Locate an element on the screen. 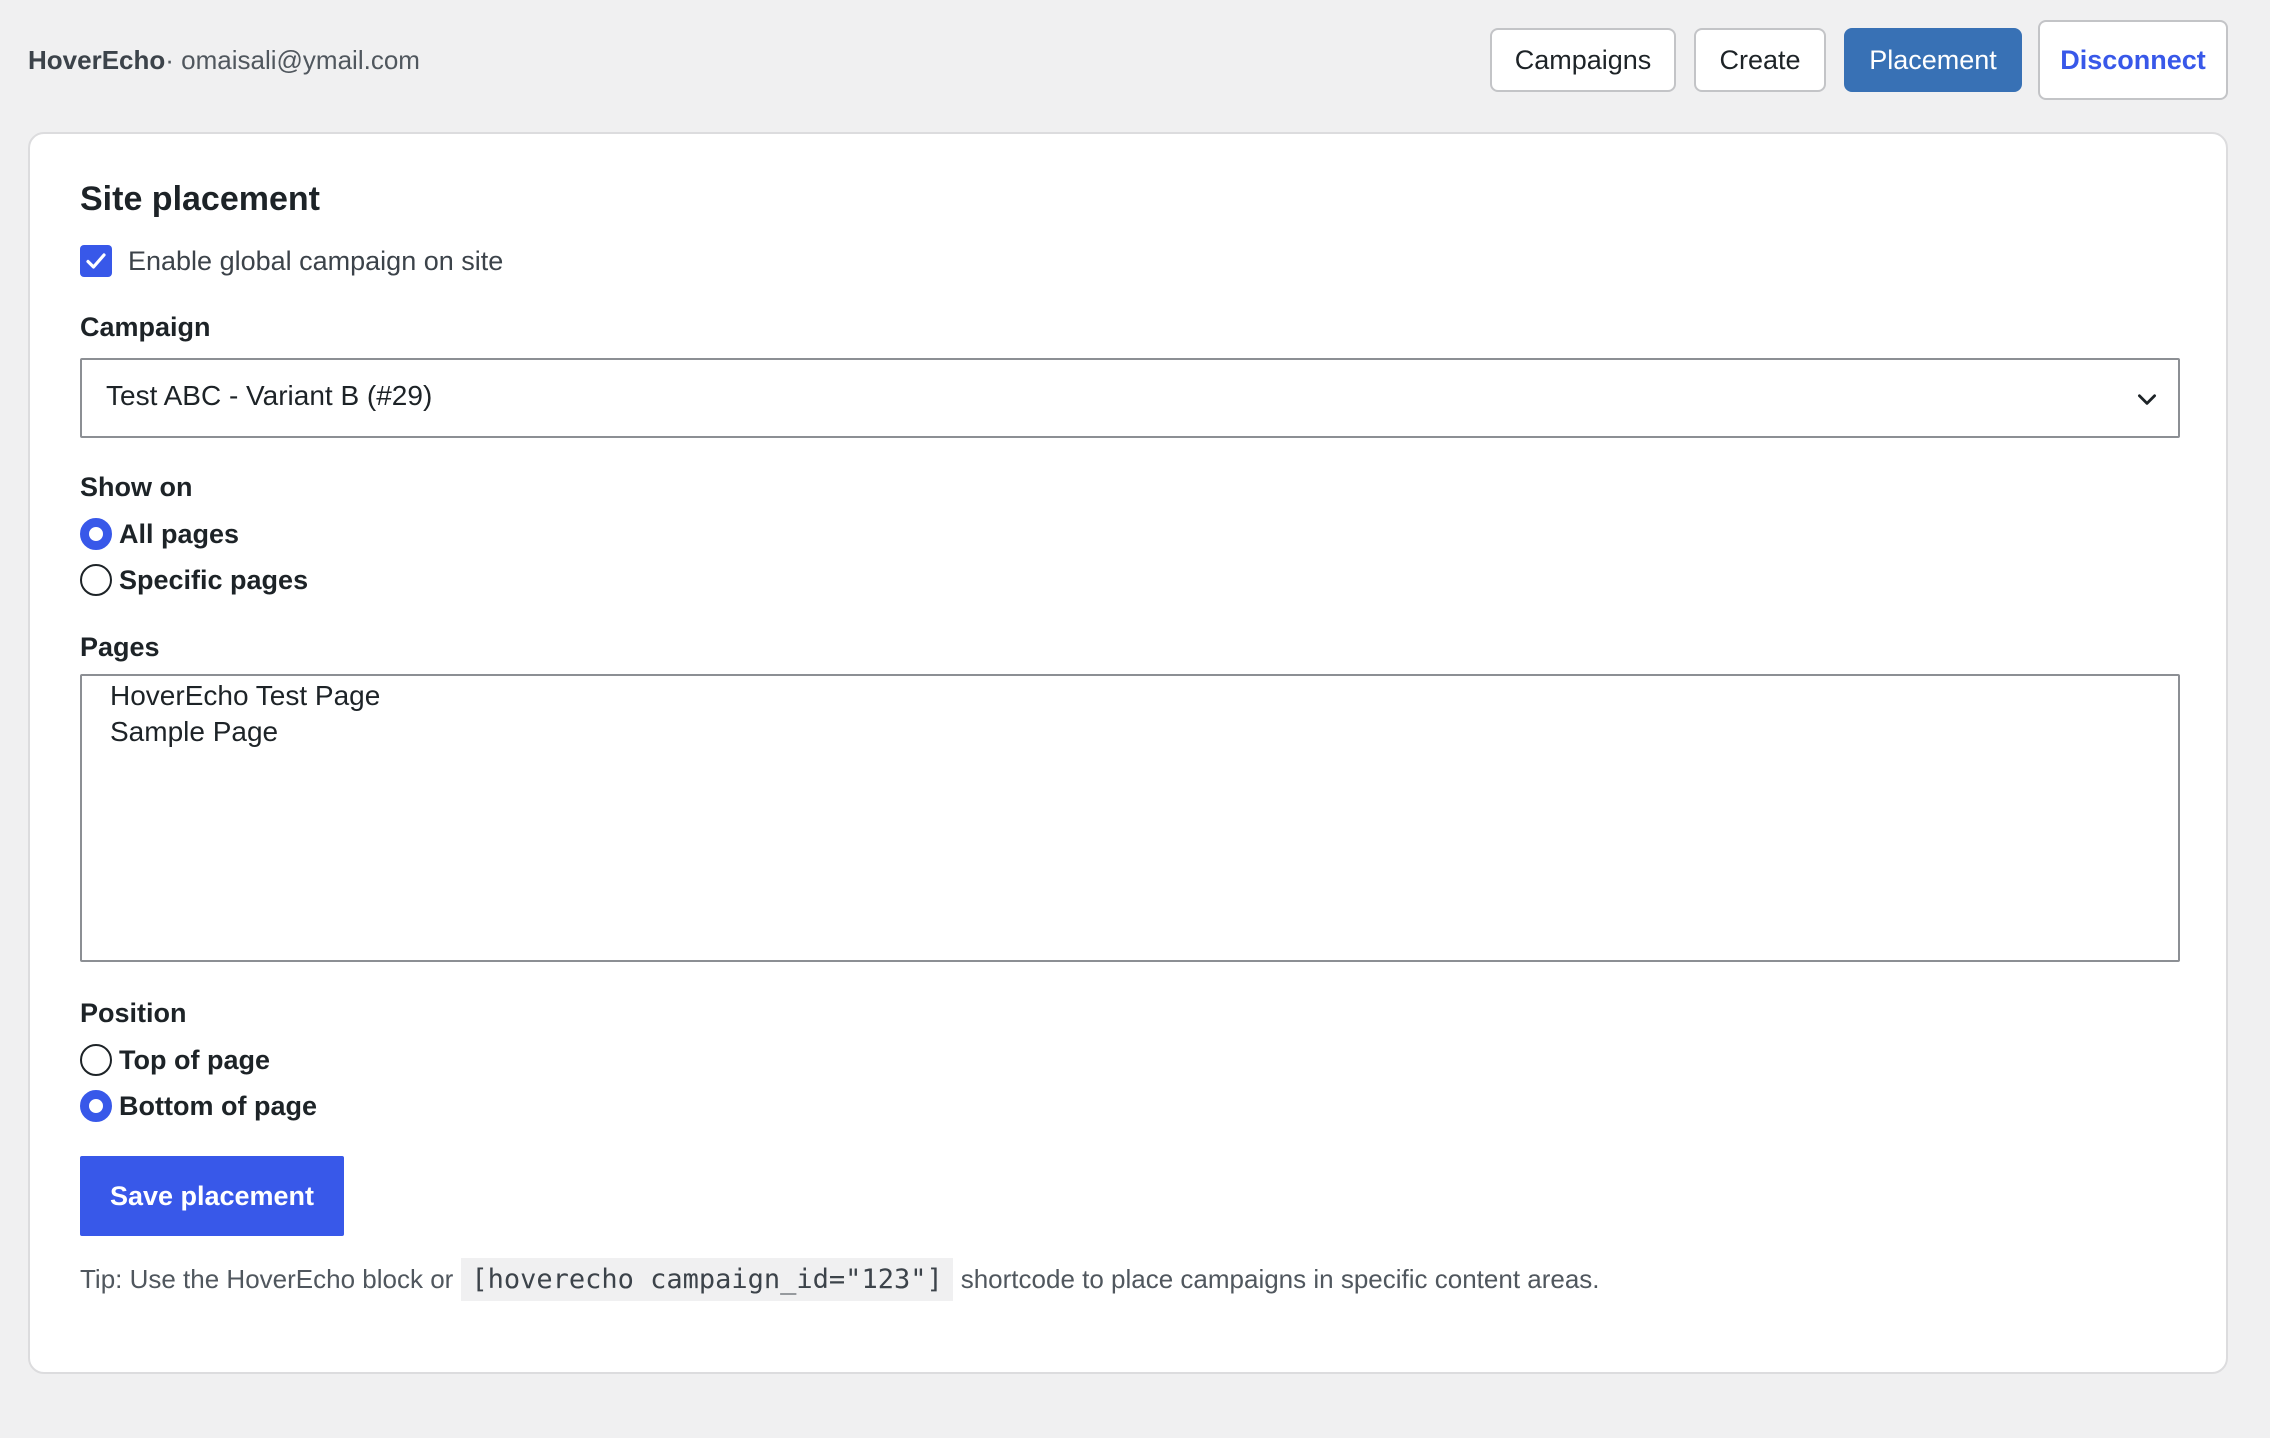 The image size is (2270, 1438). radio-label: All pages is located at coordinates (179, 533).